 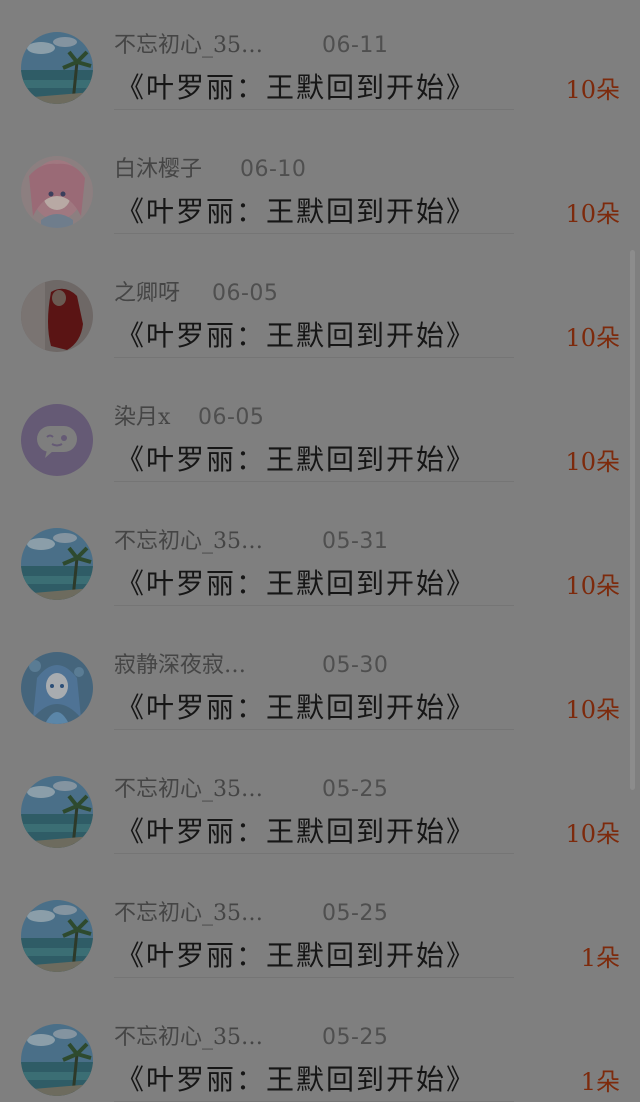 I want to click on item-meta: 染月x 06-05, so click(x=324, y=418).